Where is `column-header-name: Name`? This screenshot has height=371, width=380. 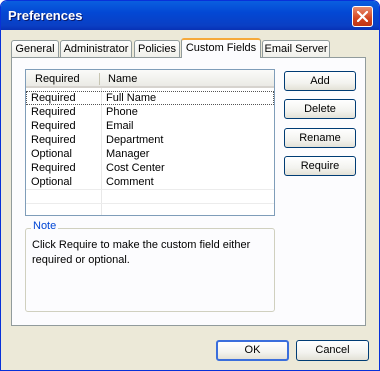 column-header-name: Name is located at coordinates (122, 79).